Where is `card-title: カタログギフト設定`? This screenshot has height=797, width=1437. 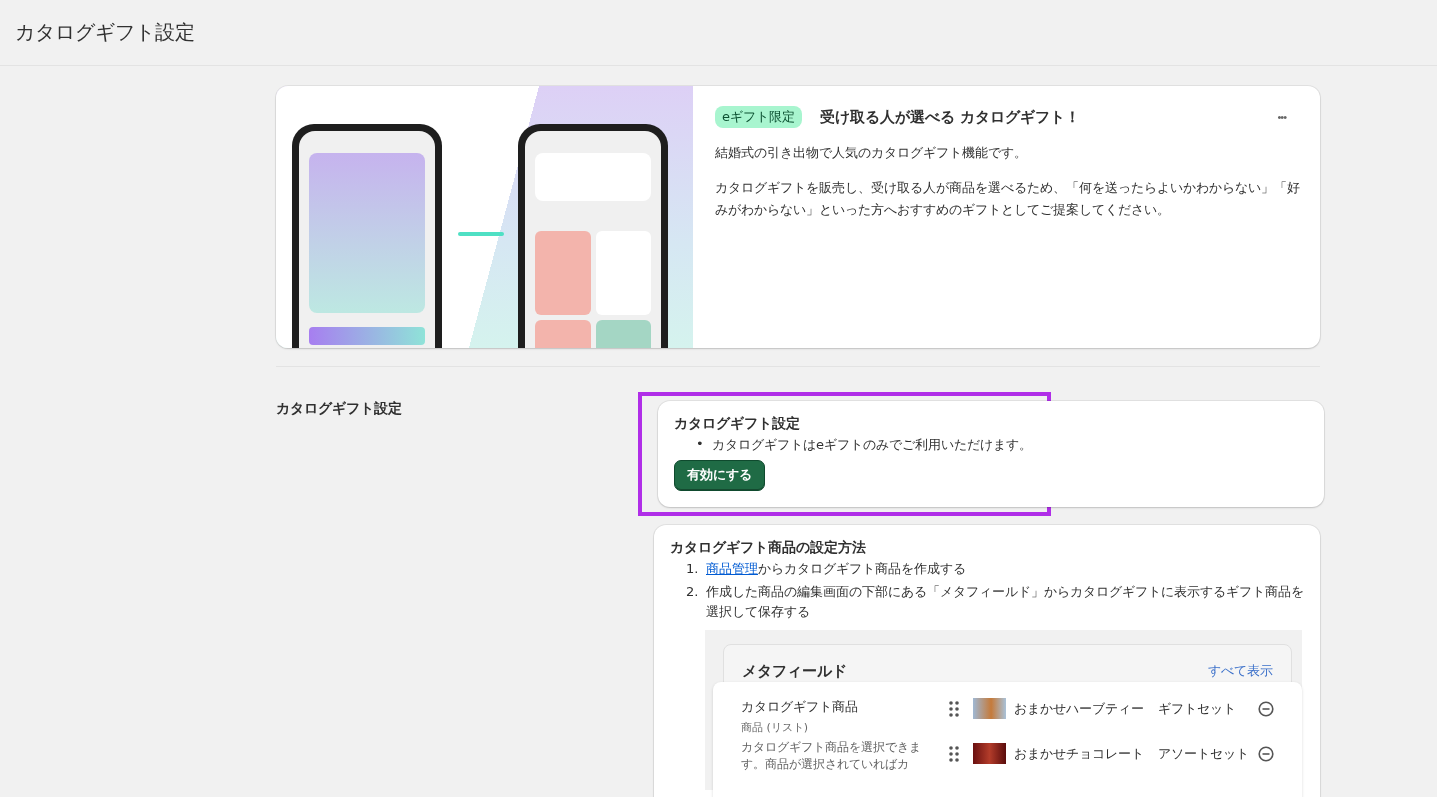 card-title: カタログギフト設定 is located at coordinates (737, 424).